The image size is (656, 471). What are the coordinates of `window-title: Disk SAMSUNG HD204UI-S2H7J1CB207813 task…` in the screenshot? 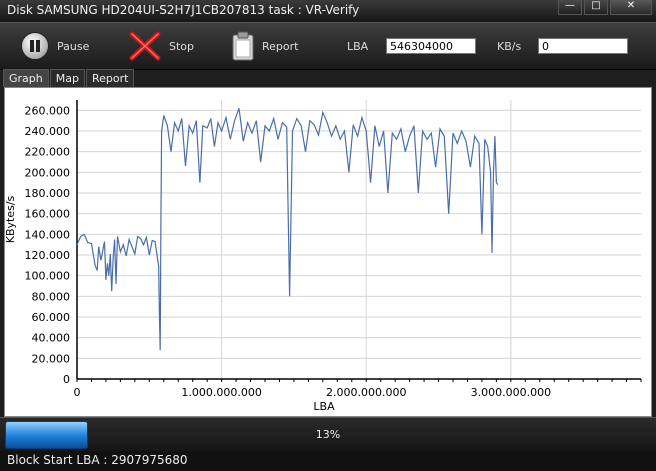 It's located at (183, 10).